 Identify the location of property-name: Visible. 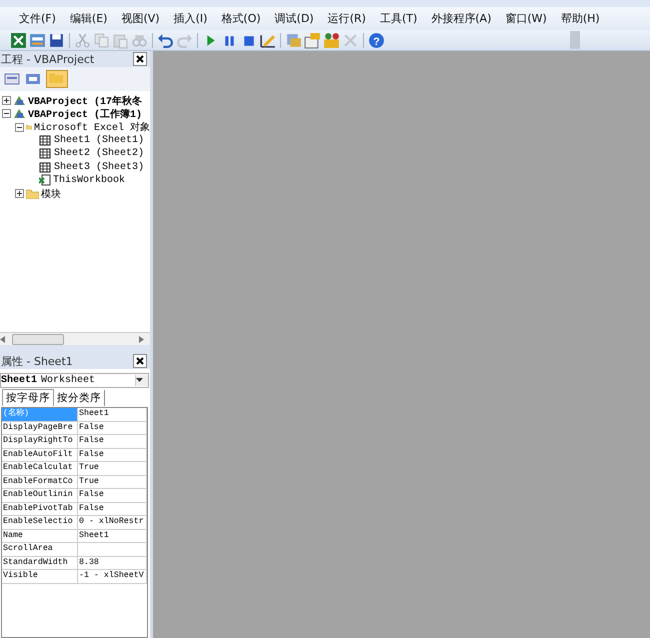
(40, 576).